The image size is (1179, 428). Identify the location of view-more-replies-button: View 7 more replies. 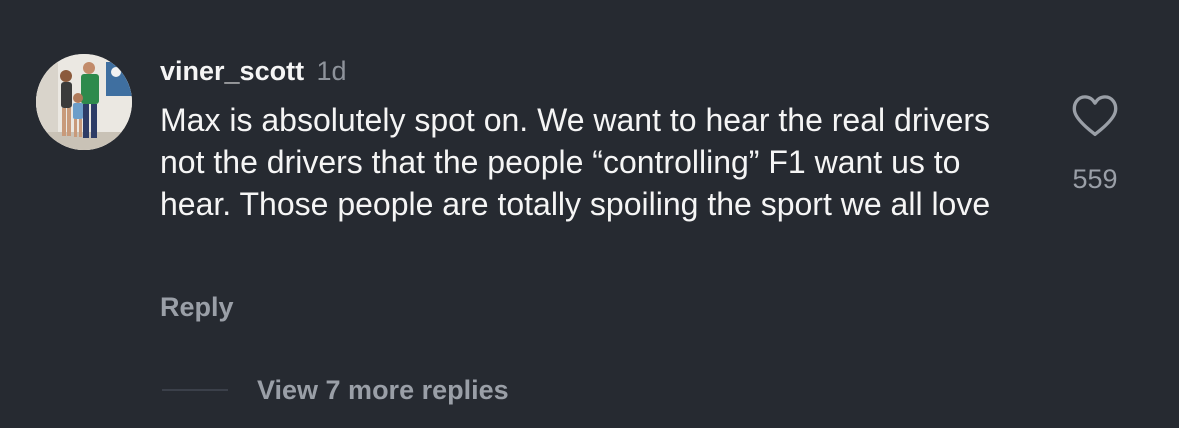
(383, 390).